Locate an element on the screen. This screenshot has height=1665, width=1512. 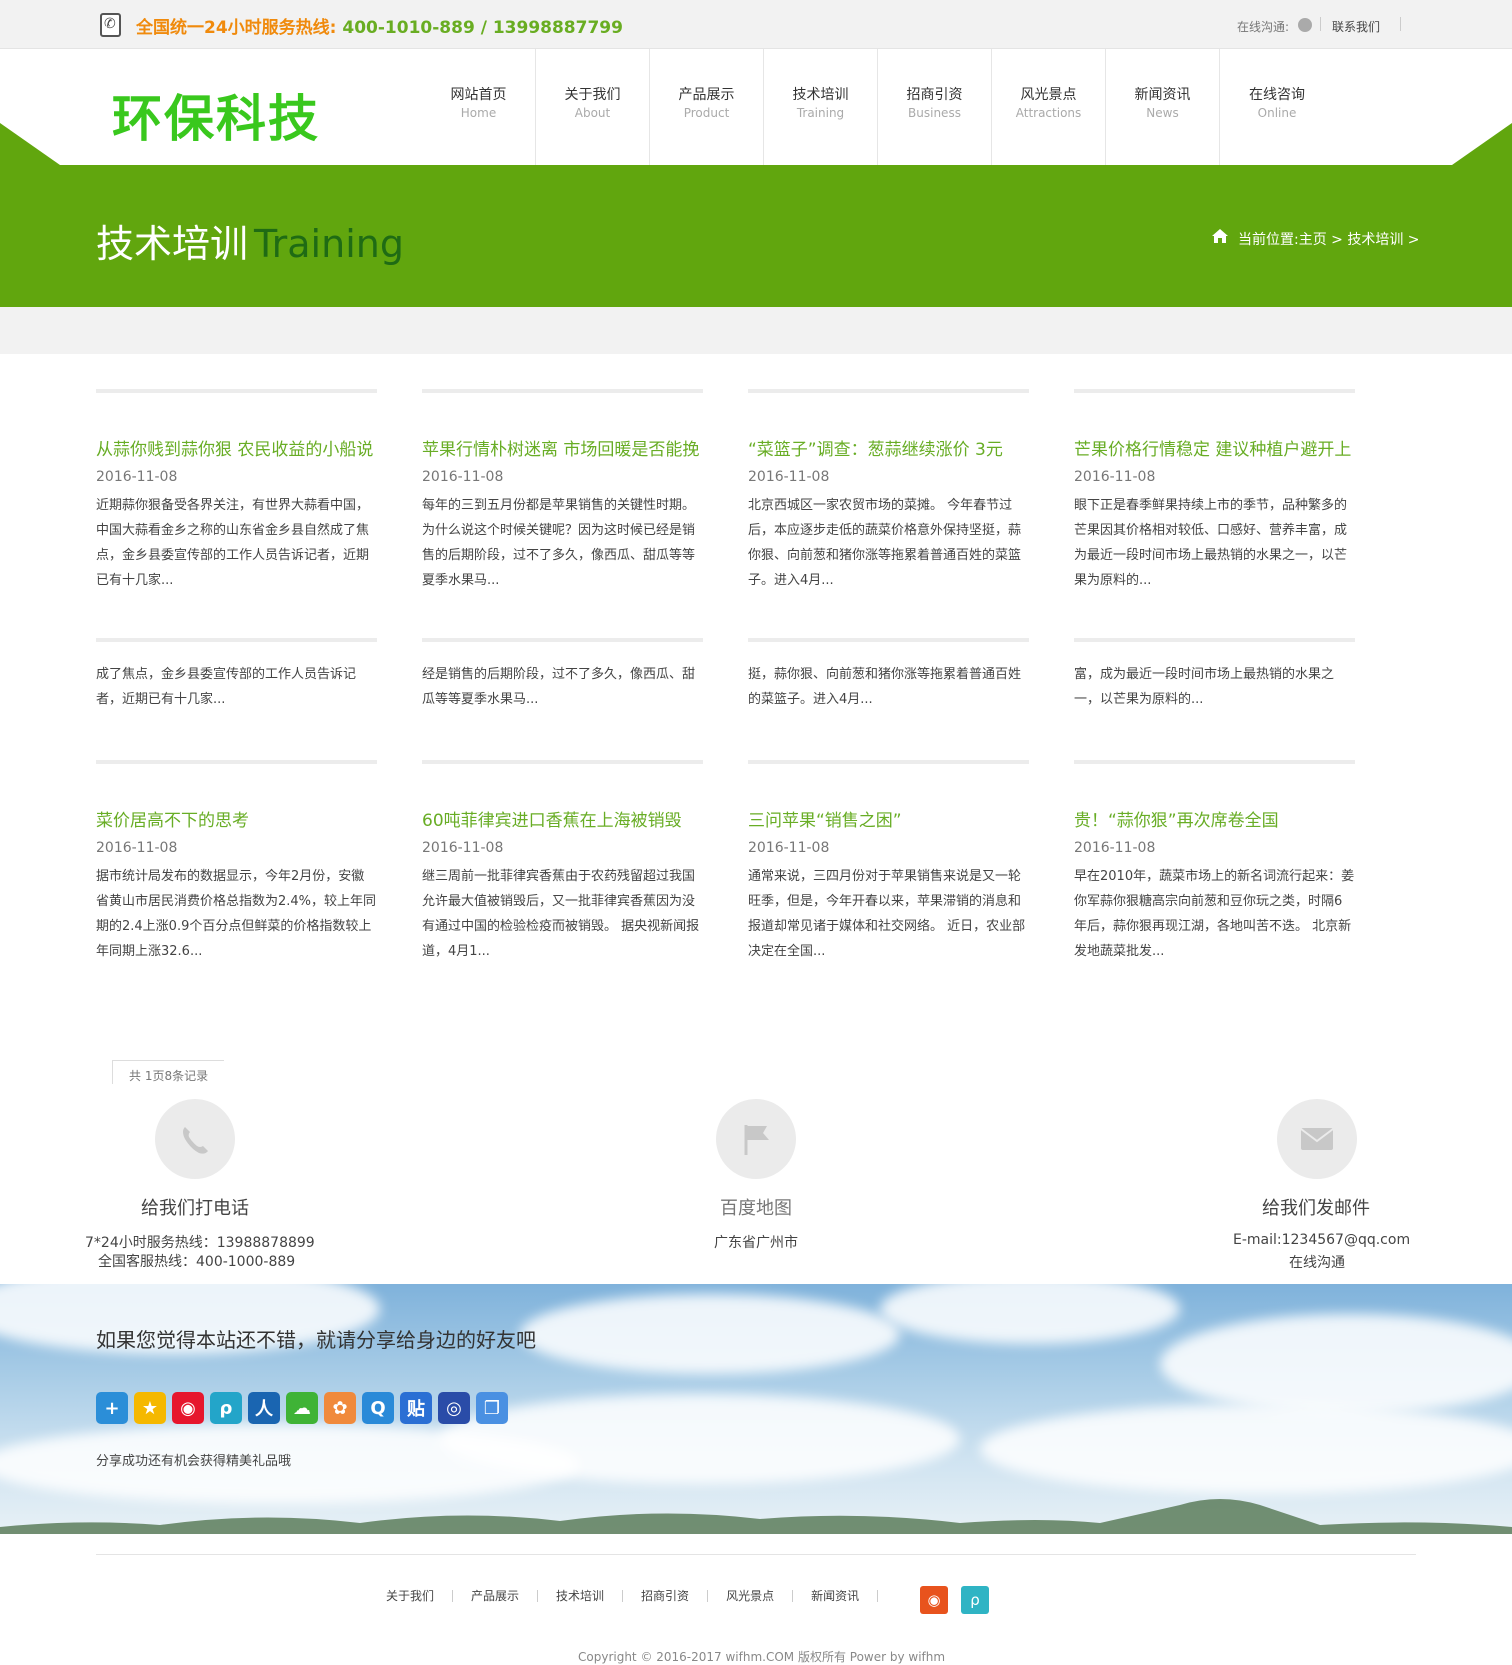
banner-wing-left is located at coordinates (30, 144).